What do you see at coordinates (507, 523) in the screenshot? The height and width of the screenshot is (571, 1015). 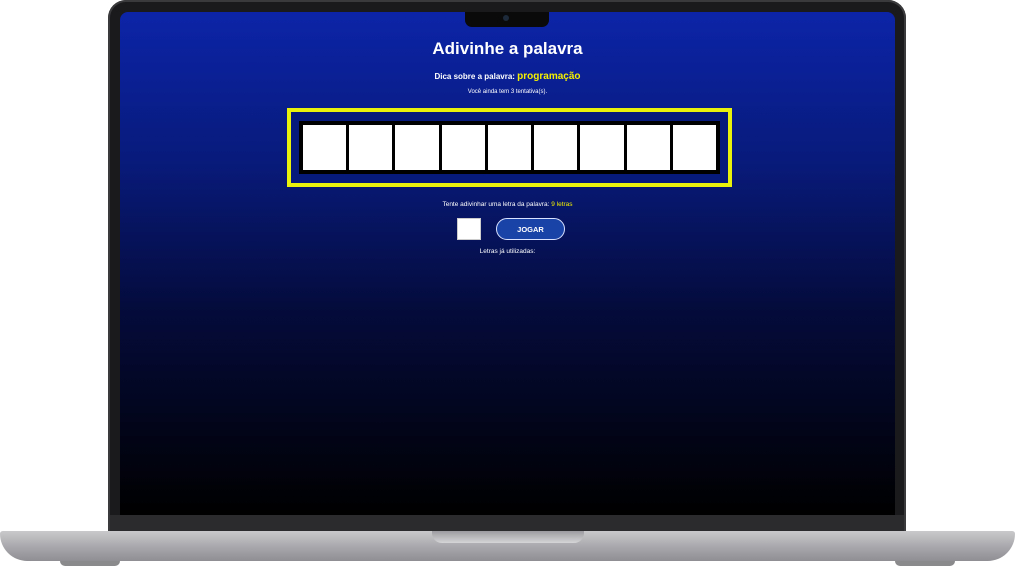 I see `laptop-chin` at bounding box center [507, 523].